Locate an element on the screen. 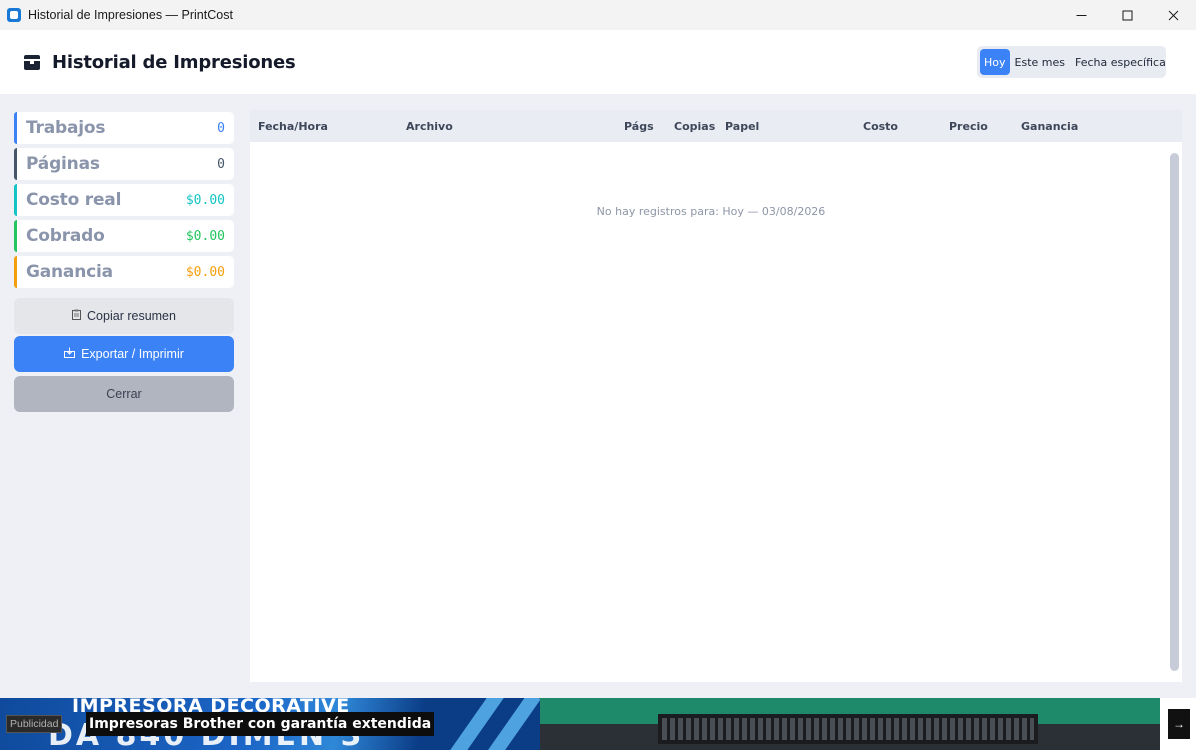 This screenshot has width=1196, height=750. column-header-price: Precio is located at coordinates (968, 126).